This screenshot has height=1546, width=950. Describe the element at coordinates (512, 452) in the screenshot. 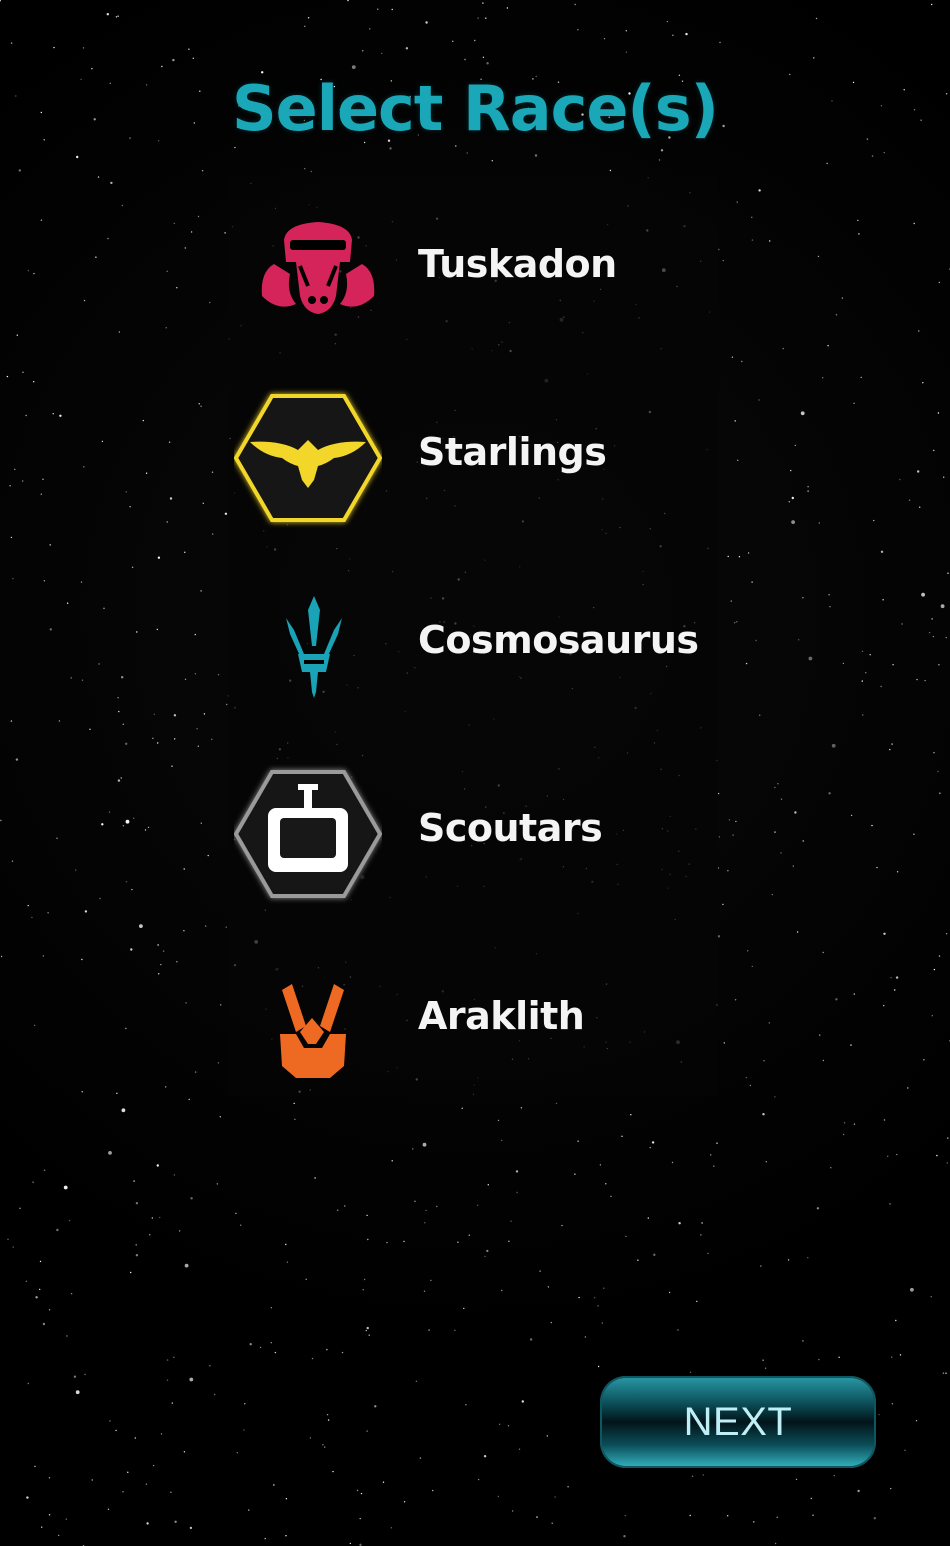

I see `race-label: Starlings` at that location.